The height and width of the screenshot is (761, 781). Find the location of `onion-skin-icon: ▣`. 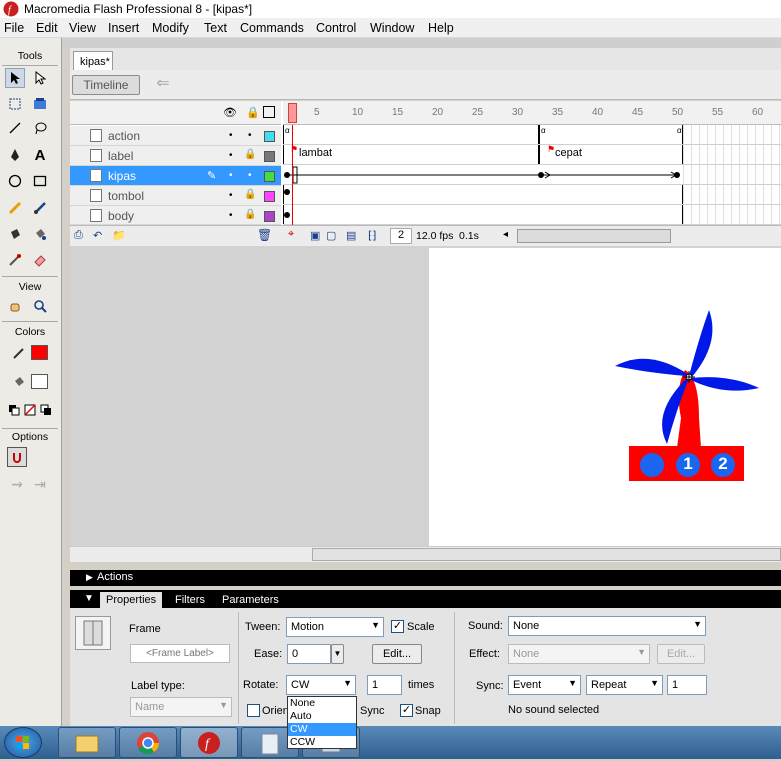

onion-skin-icon: ▣ is located at coordinates (315, 235).